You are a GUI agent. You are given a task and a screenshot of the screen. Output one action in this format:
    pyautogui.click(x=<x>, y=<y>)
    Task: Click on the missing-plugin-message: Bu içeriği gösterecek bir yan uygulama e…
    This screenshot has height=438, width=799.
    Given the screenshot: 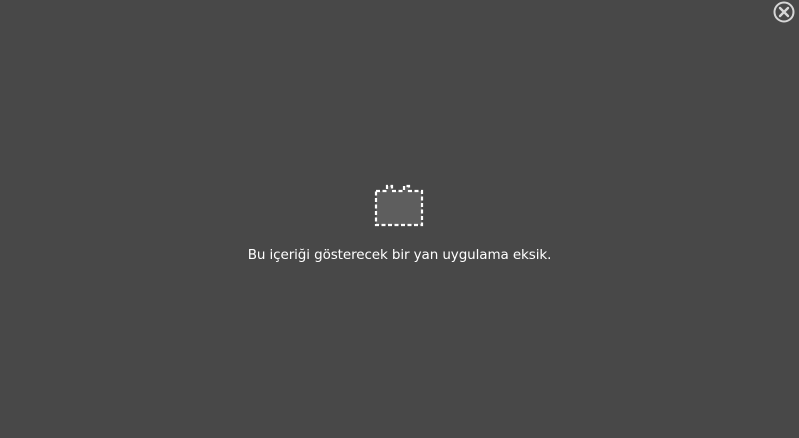 What is the action you would take?
    pyautogui.click(x=399, y=255)
    